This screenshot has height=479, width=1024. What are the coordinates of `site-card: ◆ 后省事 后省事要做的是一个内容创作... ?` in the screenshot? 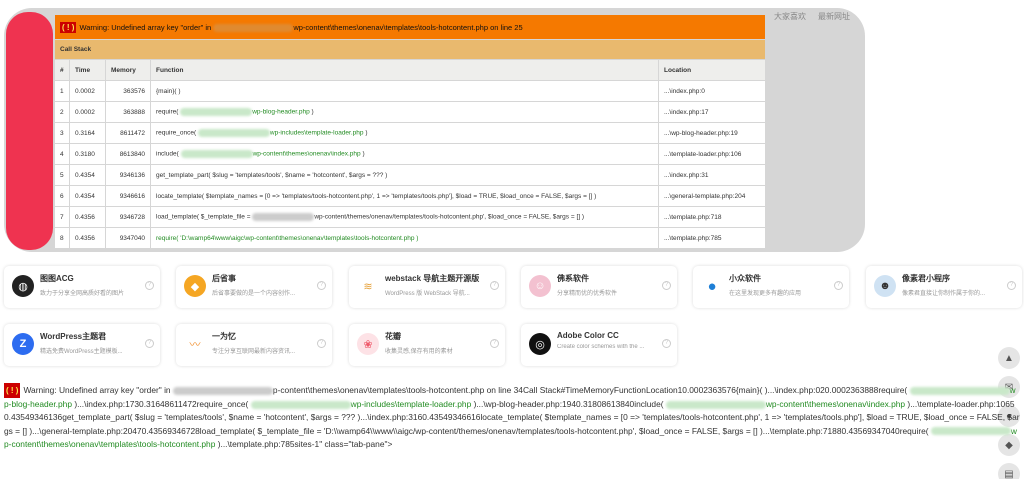 It's located at (254, 287).